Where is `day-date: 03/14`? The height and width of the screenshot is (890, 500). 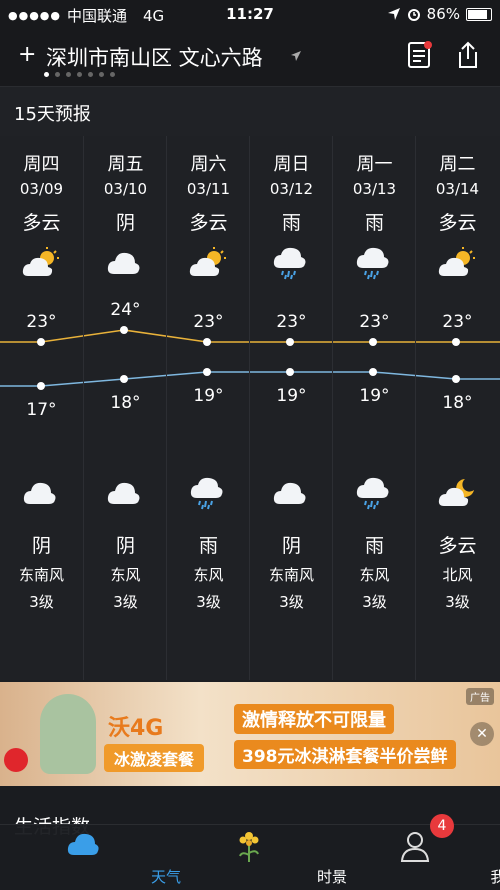 day-date: 03/14 is located at coordinates (457, 189).